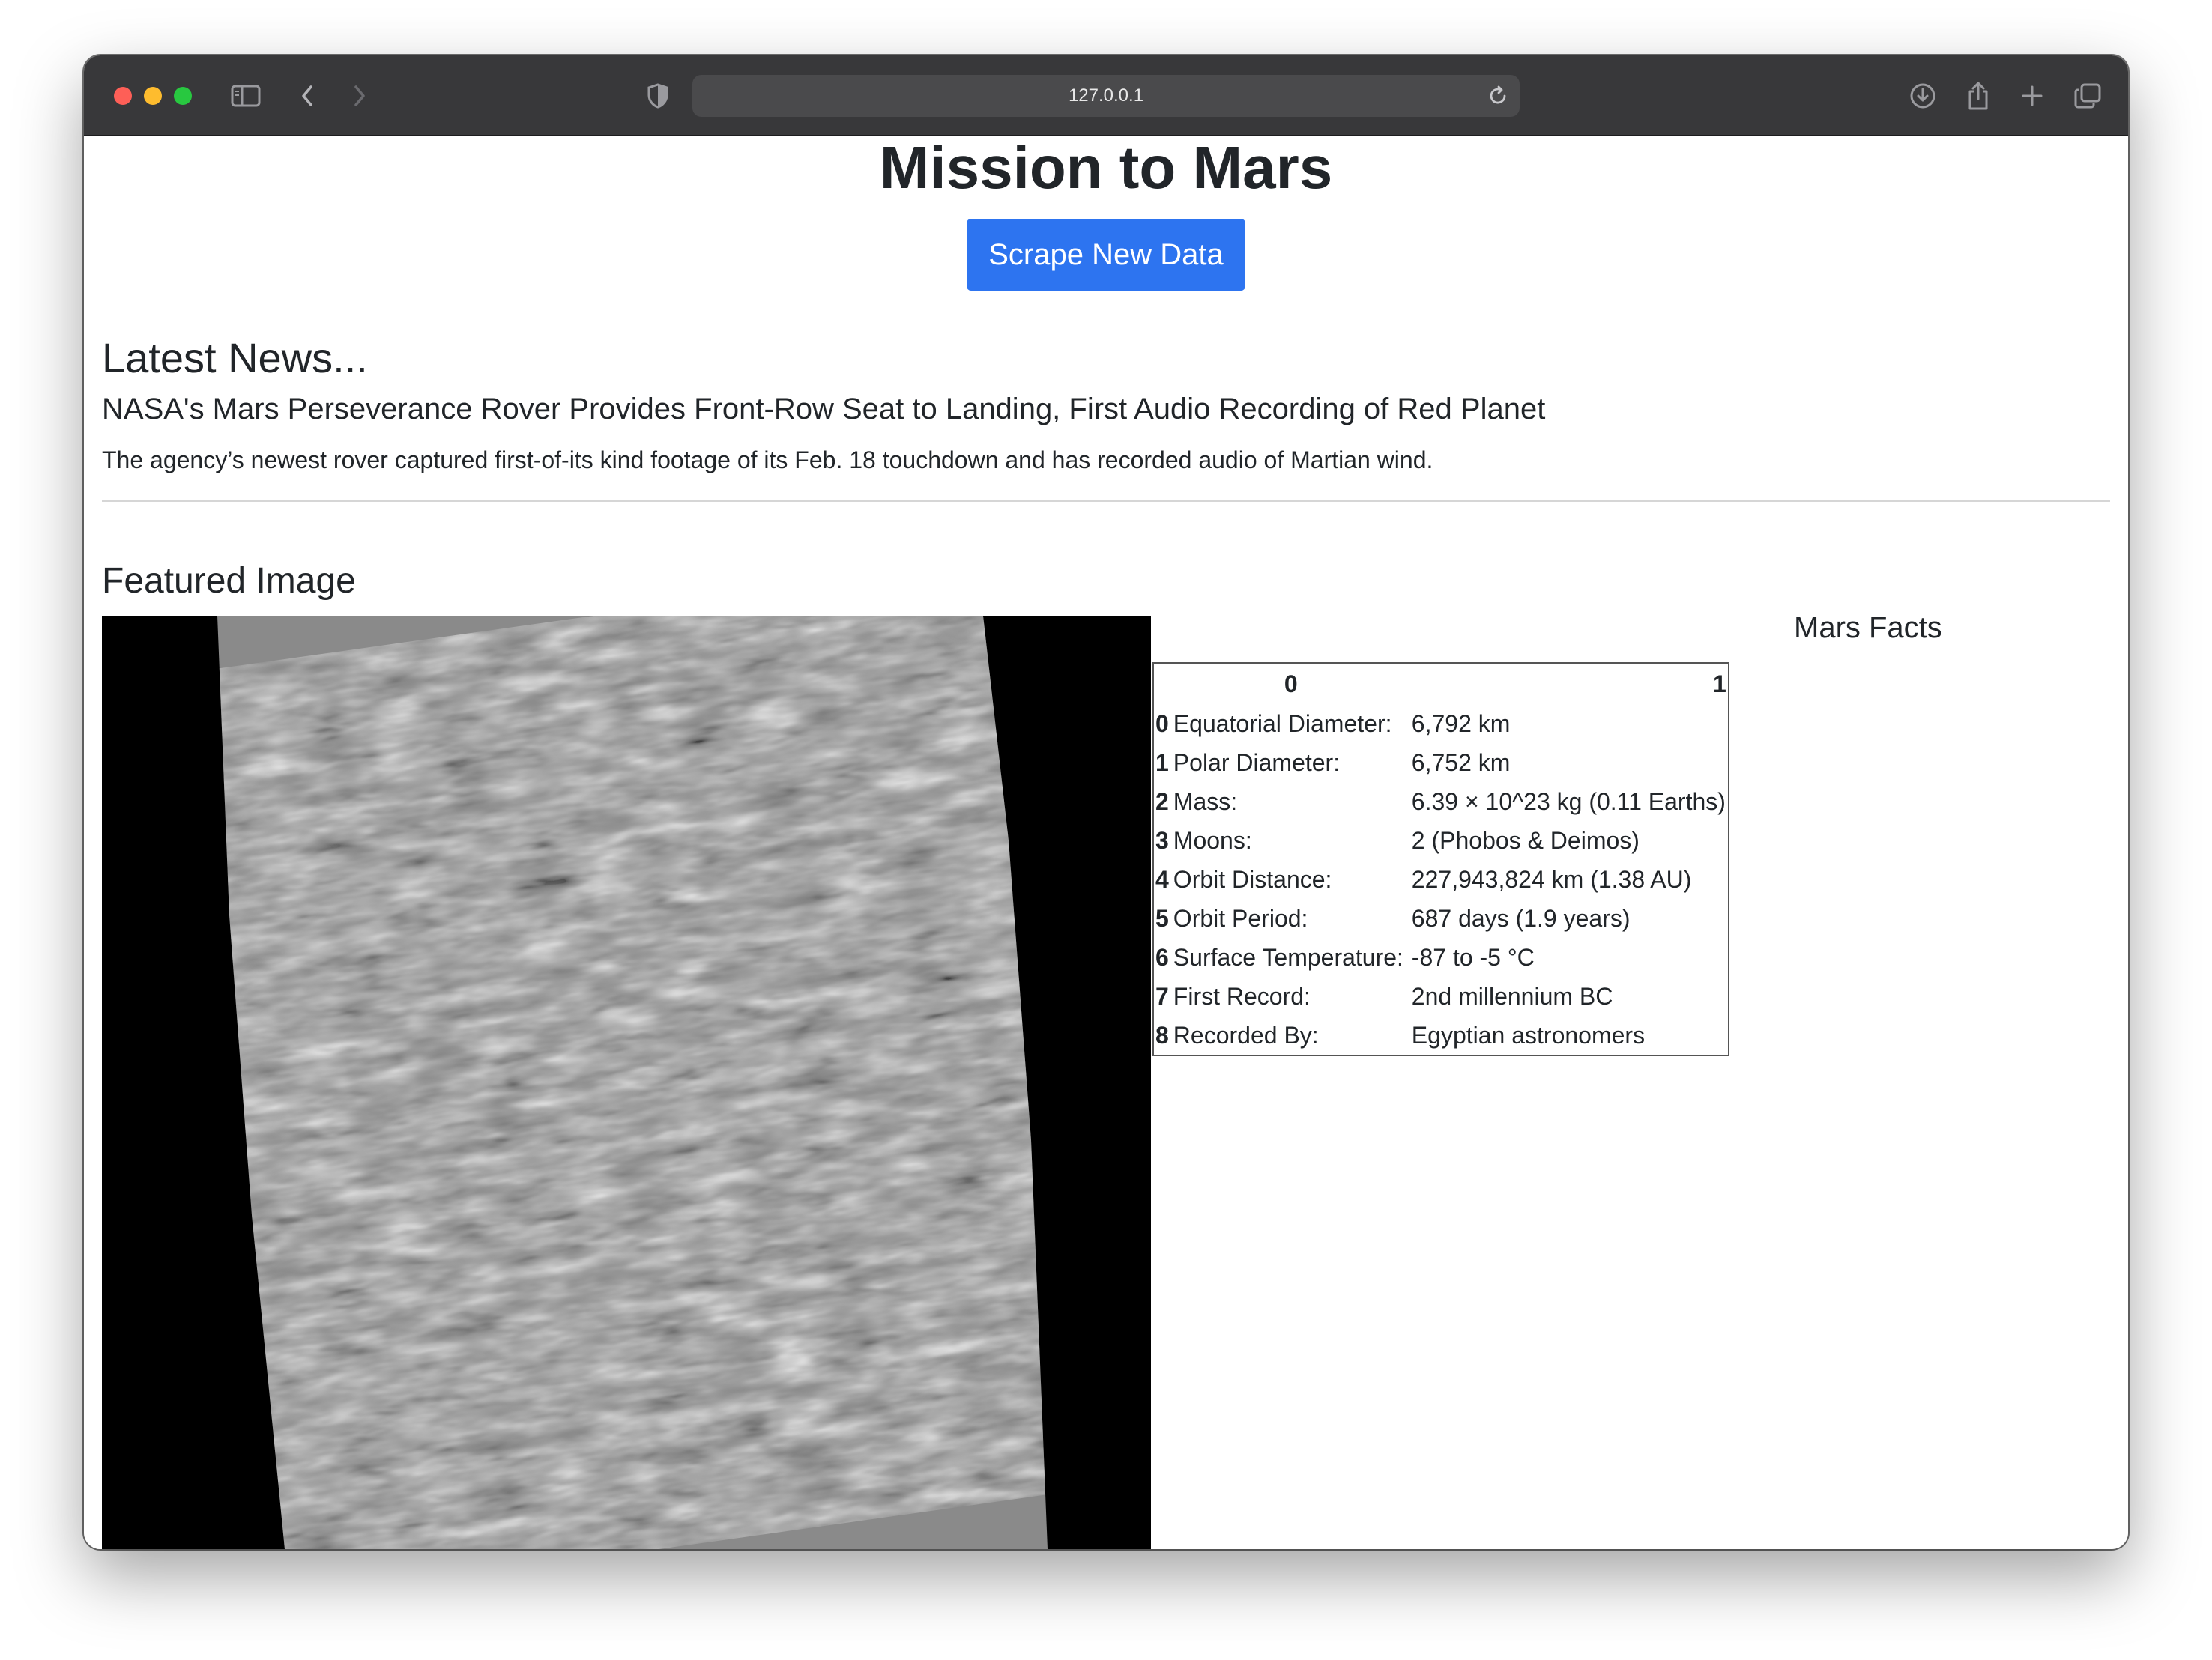  What do you see at coordinates (1512, 996) in the screenshot?
I see `fact-value: 2nd millennium BC` at bounding box center [1512, 996].